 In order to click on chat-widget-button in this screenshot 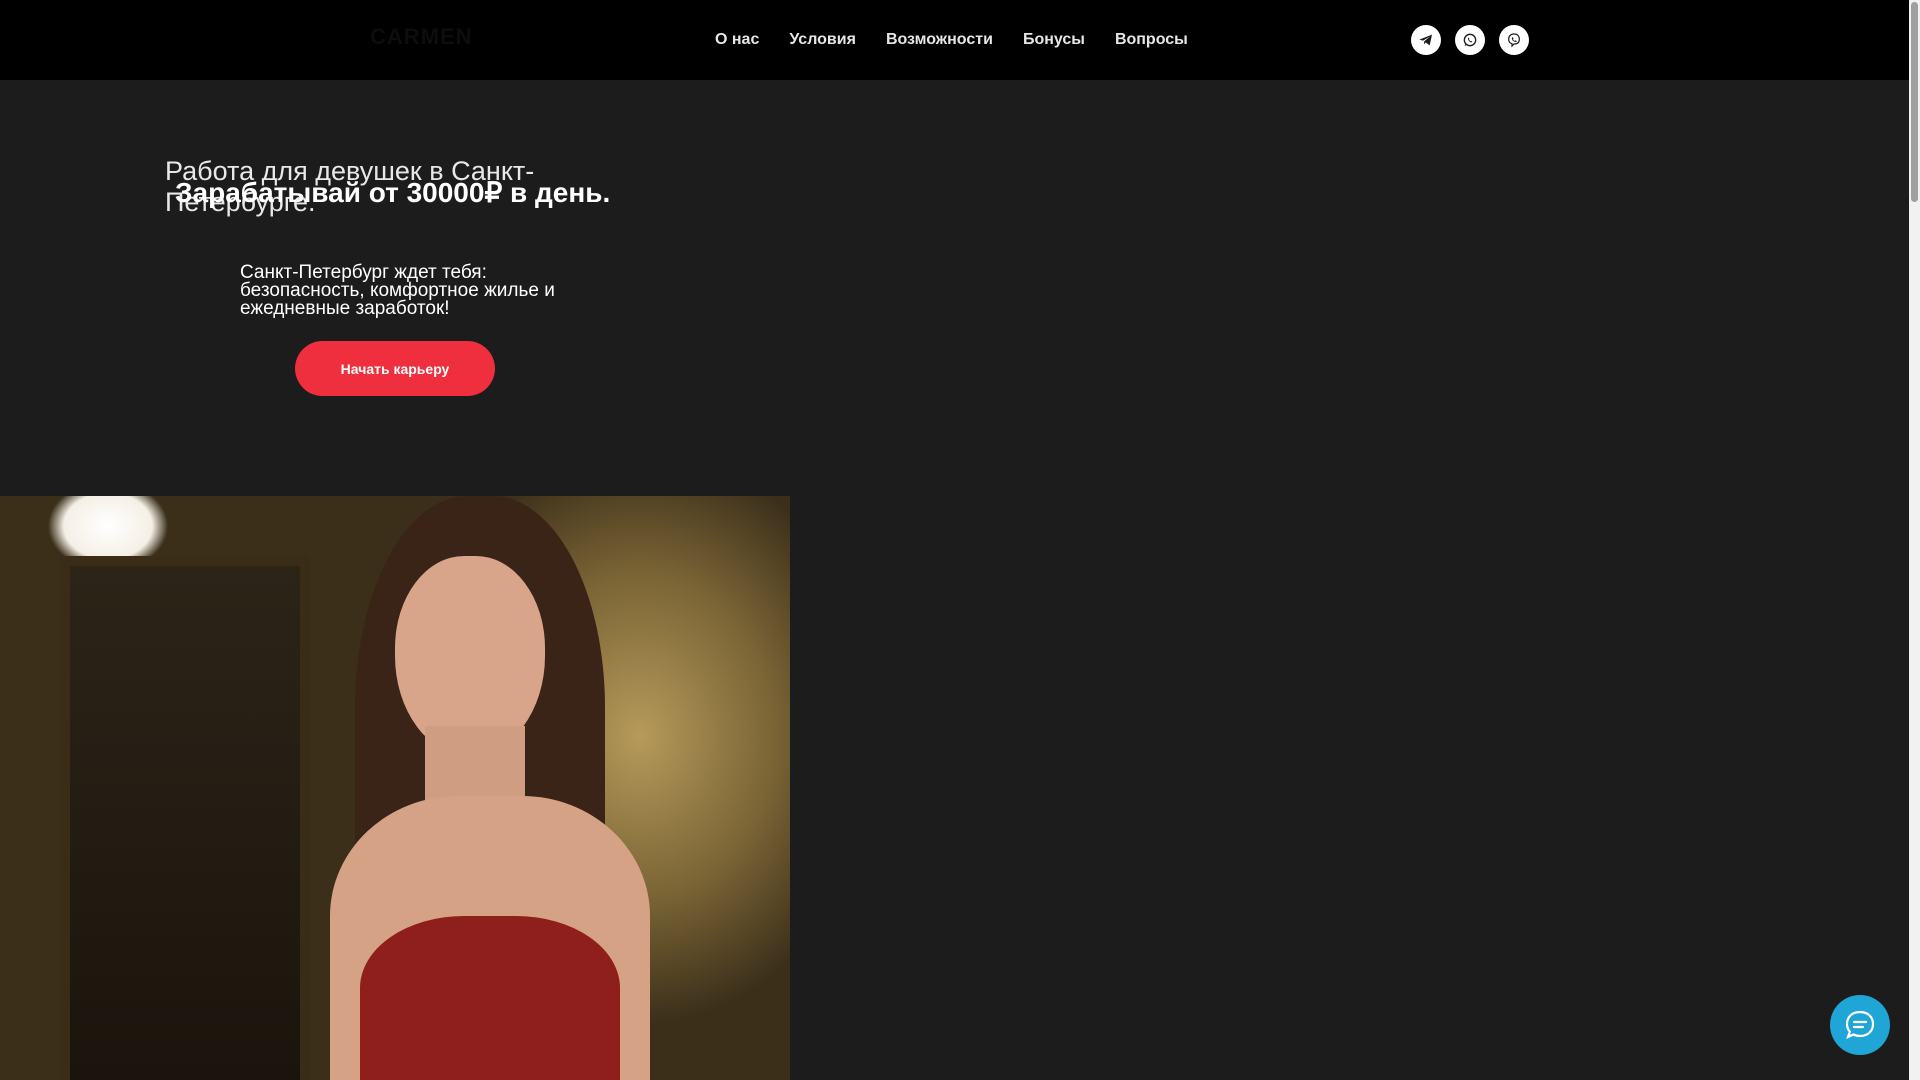, I will do `click(1860, 1025)`.